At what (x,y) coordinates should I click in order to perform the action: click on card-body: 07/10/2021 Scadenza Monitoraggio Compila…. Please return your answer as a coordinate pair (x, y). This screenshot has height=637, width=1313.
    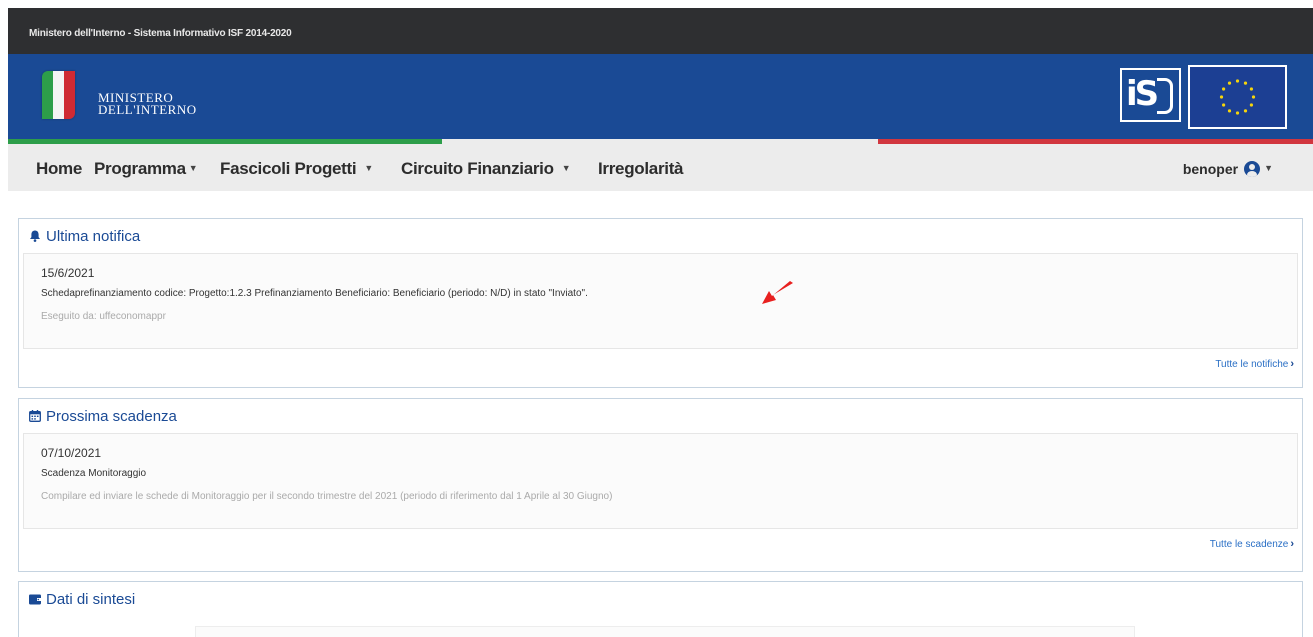
    Looking at the image, I should click on (660, 481).